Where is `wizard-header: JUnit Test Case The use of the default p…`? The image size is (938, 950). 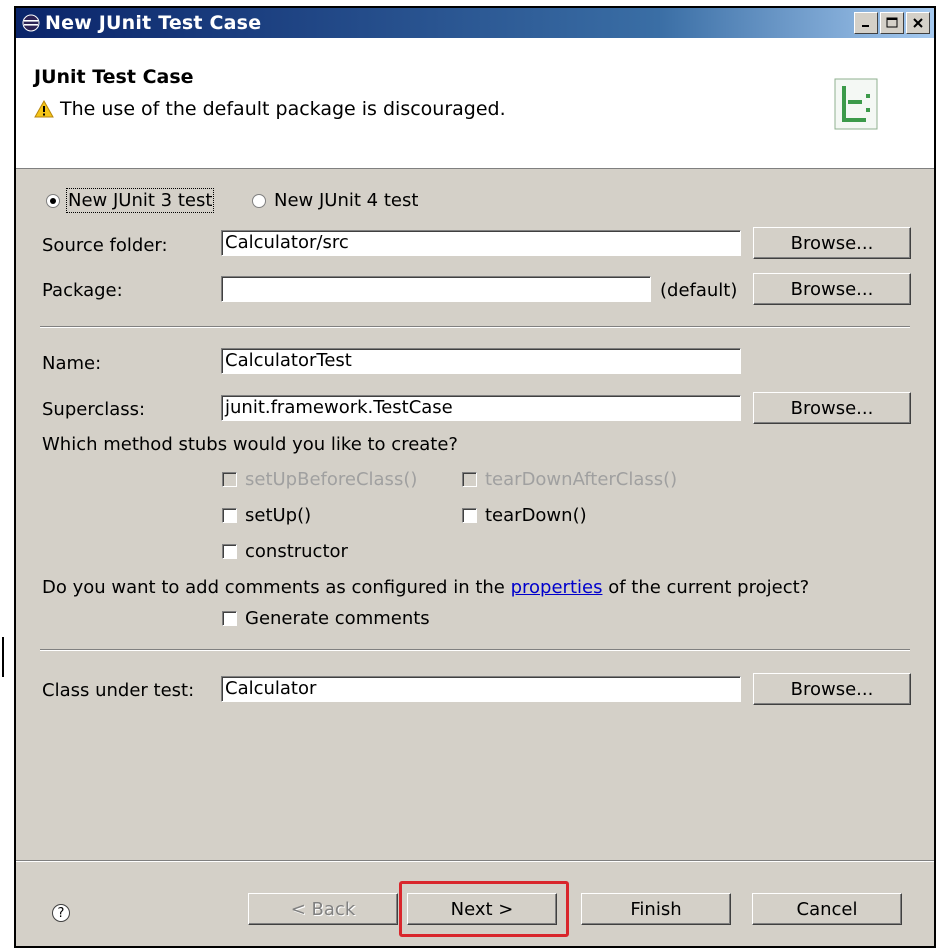
wizard-header: JUnit Test Case The use of the default p… is located at coordinates (475, 103).